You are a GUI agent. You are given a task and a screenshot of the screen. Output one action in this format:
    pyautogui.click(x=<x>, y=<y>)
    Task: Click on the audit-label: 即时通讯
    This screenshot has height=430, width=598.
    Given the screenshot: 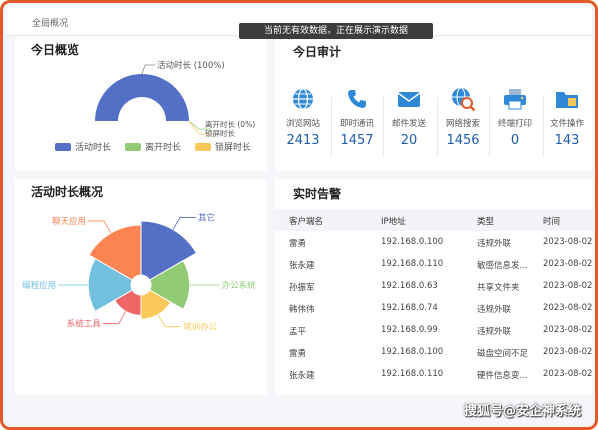 What is the action you would take?
    pyautogui.click(x=356, y=124)
    